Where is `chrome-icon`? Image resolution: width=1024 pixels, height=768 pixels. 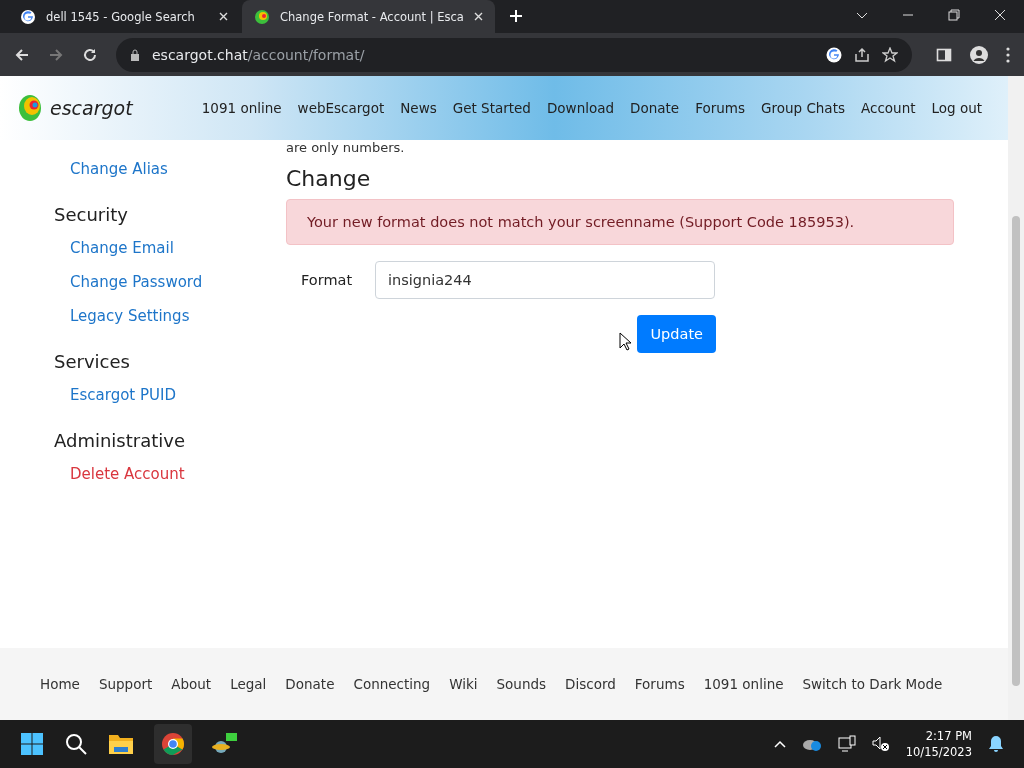 chrome-icon is located at coordinates (173, 744).